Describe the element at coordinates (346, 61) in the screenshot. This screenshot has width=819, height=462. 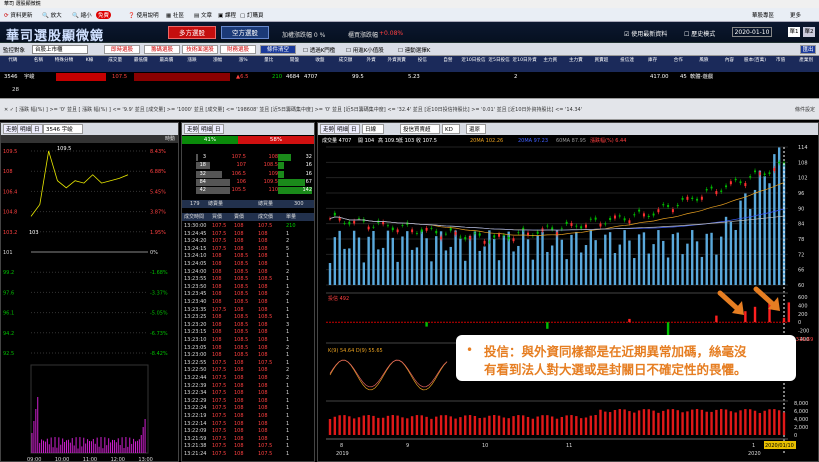
I see `column-header: 成交額` at that location.